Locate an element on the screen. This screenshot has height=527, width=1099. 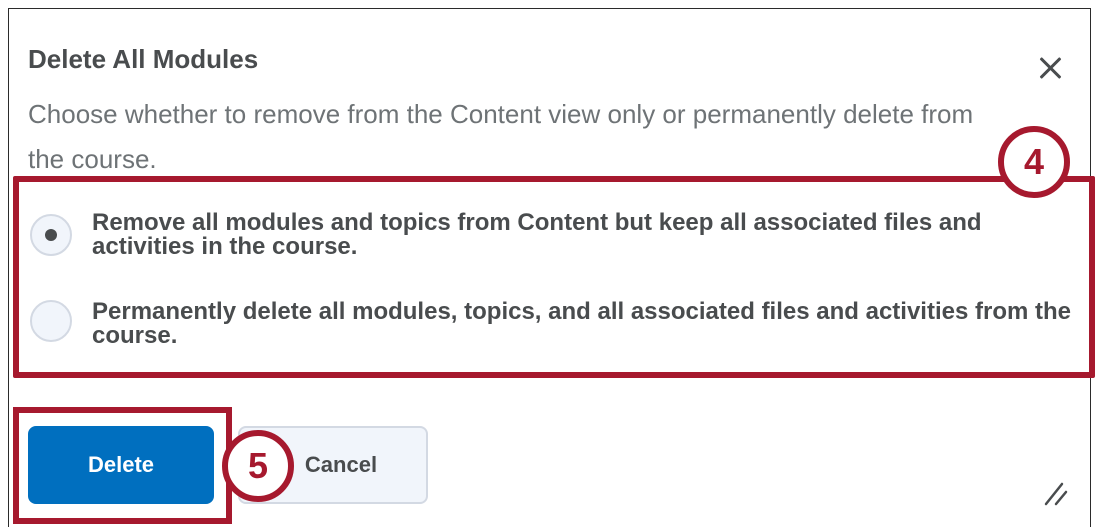
cancel-button-label: Cancel is located at coordinates (341, 464).